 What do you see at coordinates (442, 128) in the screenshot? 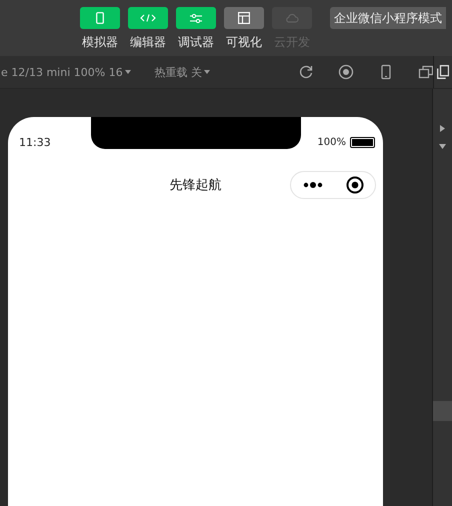
I see `expand-arrow-icon` at bounding box center [442, 128].